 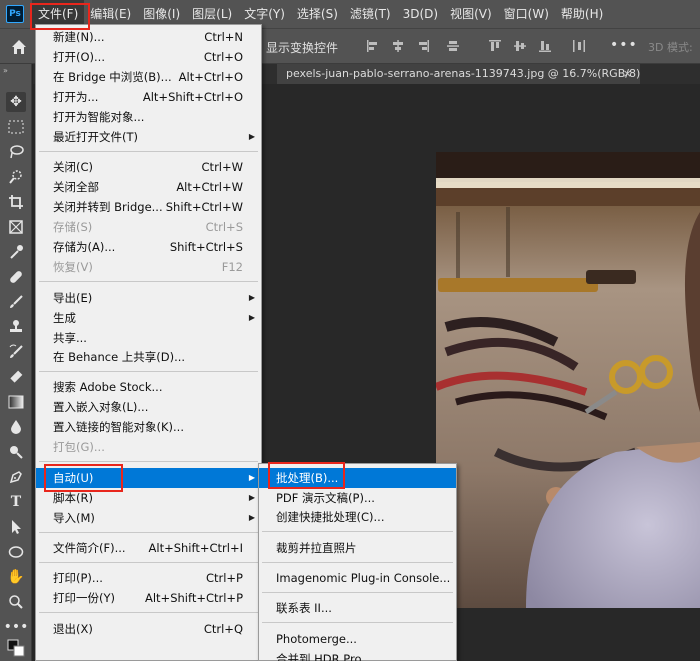 I want to click on ellipse-tool-icon, so click(x=16, y=552).